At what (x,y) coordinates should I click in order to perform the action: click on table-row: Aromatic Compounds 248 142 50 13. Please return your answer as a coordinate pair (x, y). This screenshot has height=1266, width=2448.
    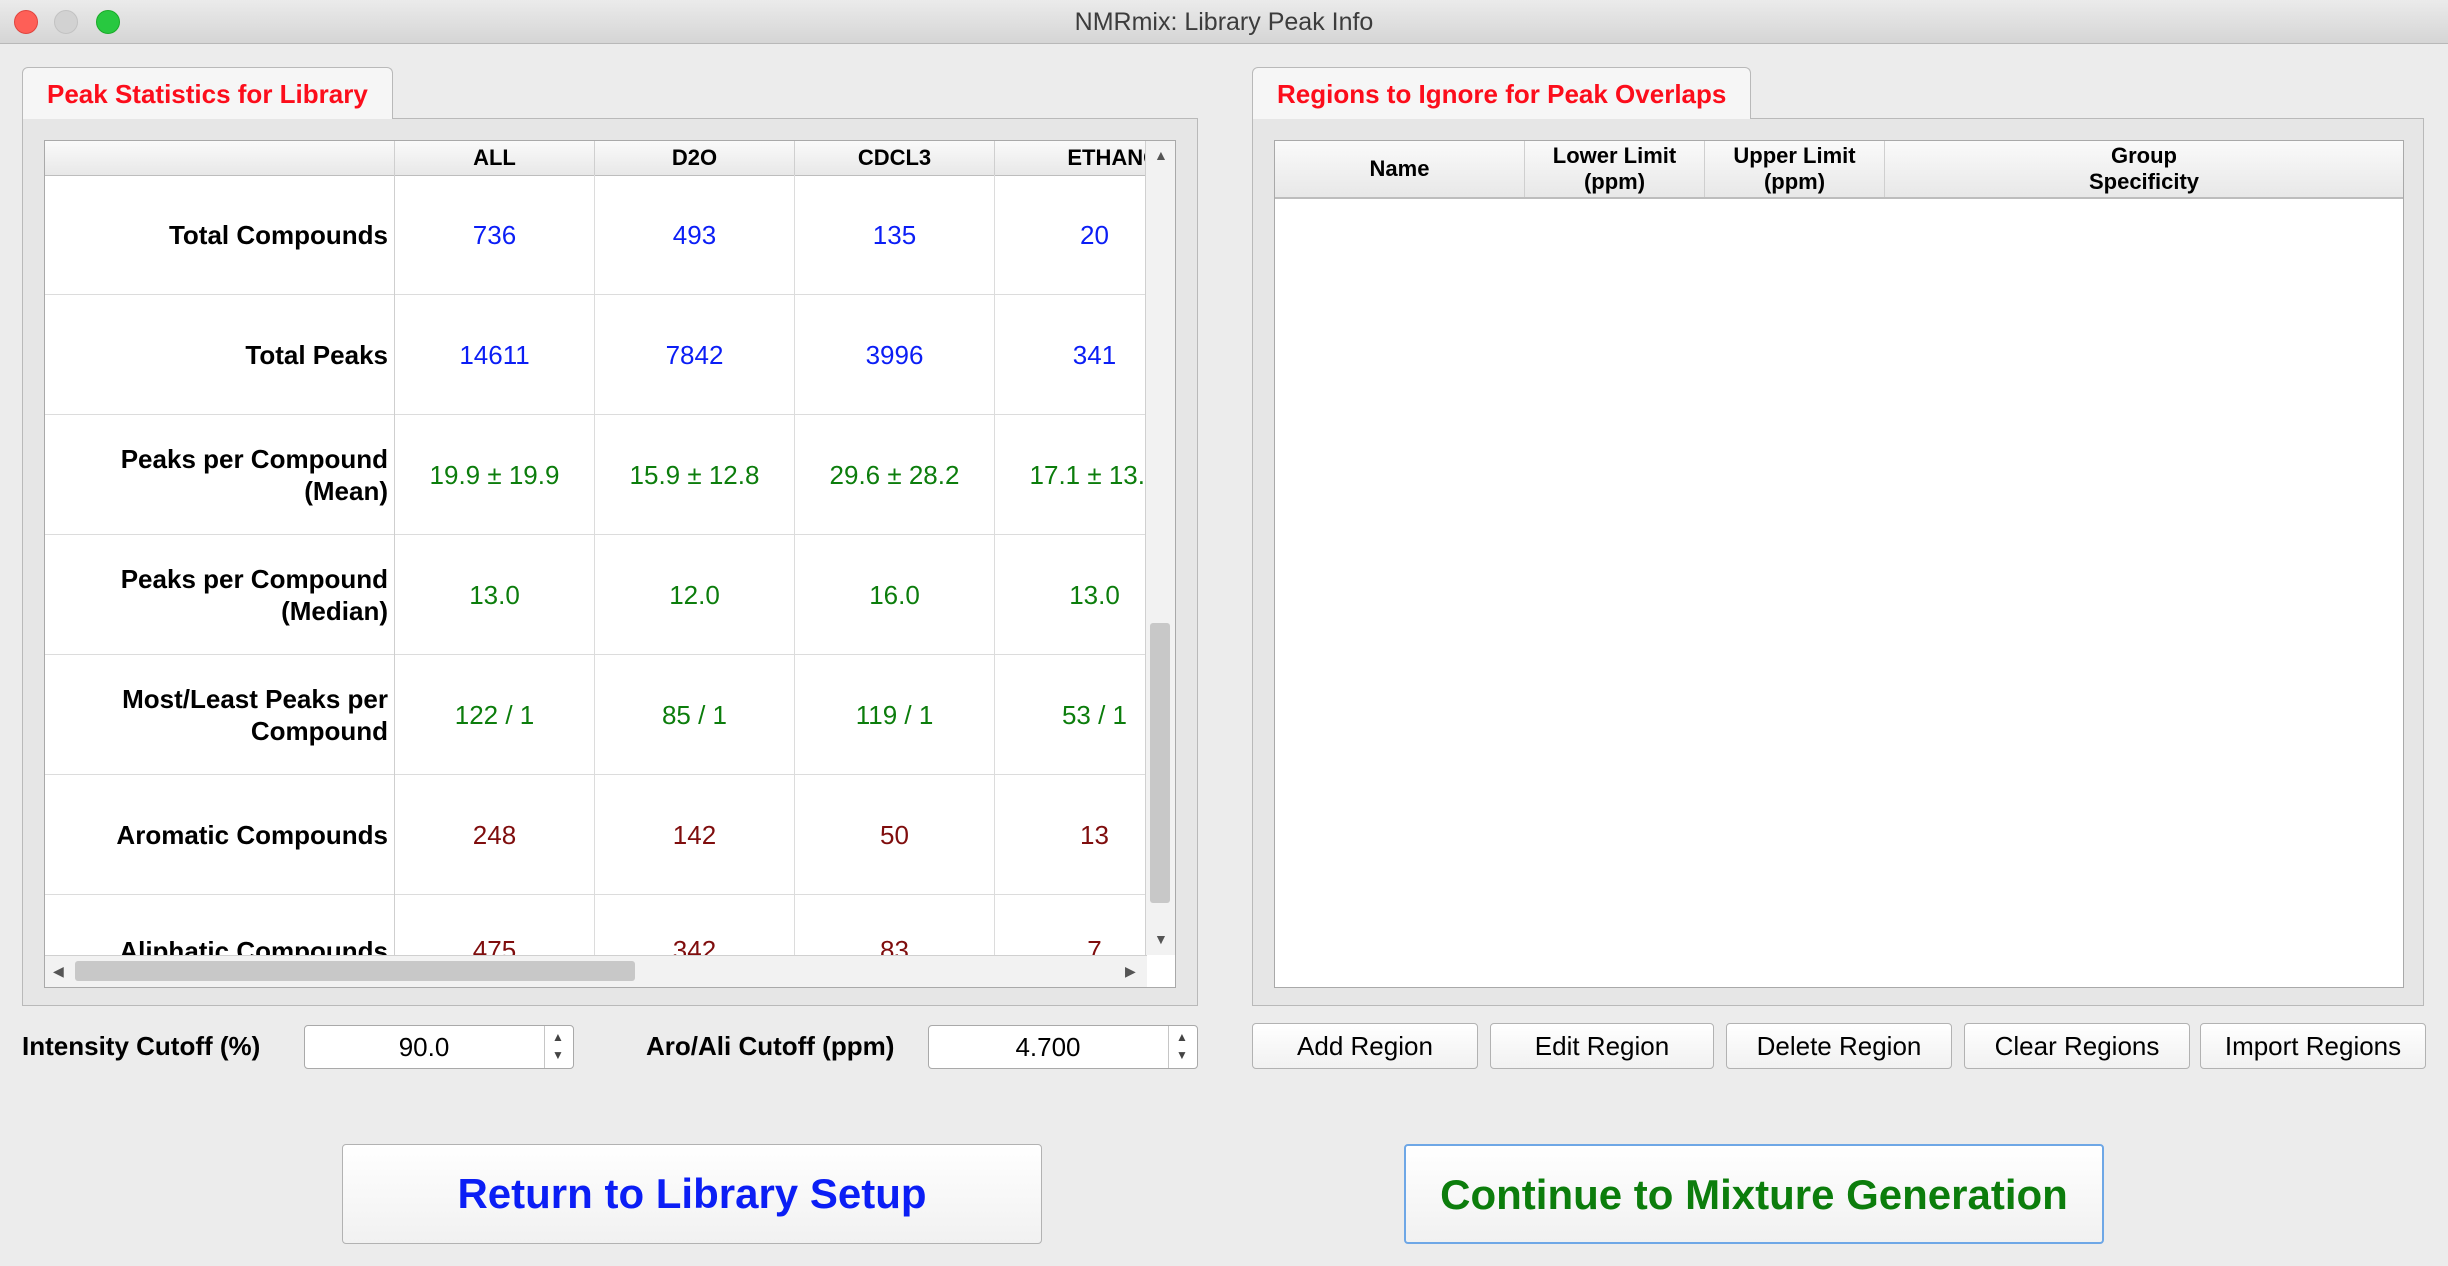
    Looking at the image, I should click on (595, 835).